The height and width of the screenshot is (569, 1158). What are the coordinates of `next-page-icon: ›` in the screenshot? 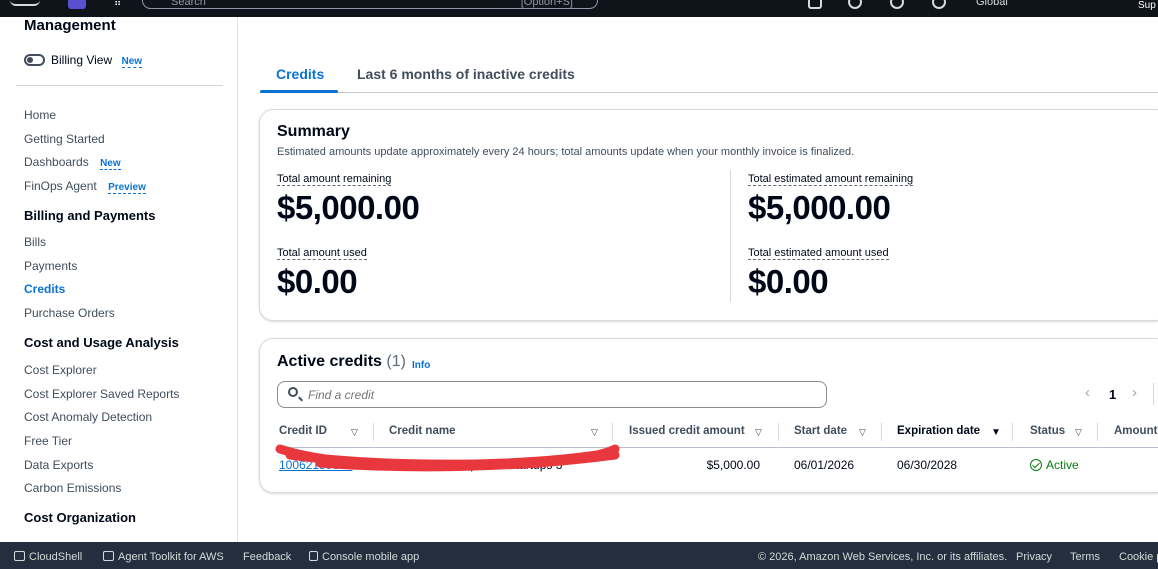 It's located at (1134, 392).